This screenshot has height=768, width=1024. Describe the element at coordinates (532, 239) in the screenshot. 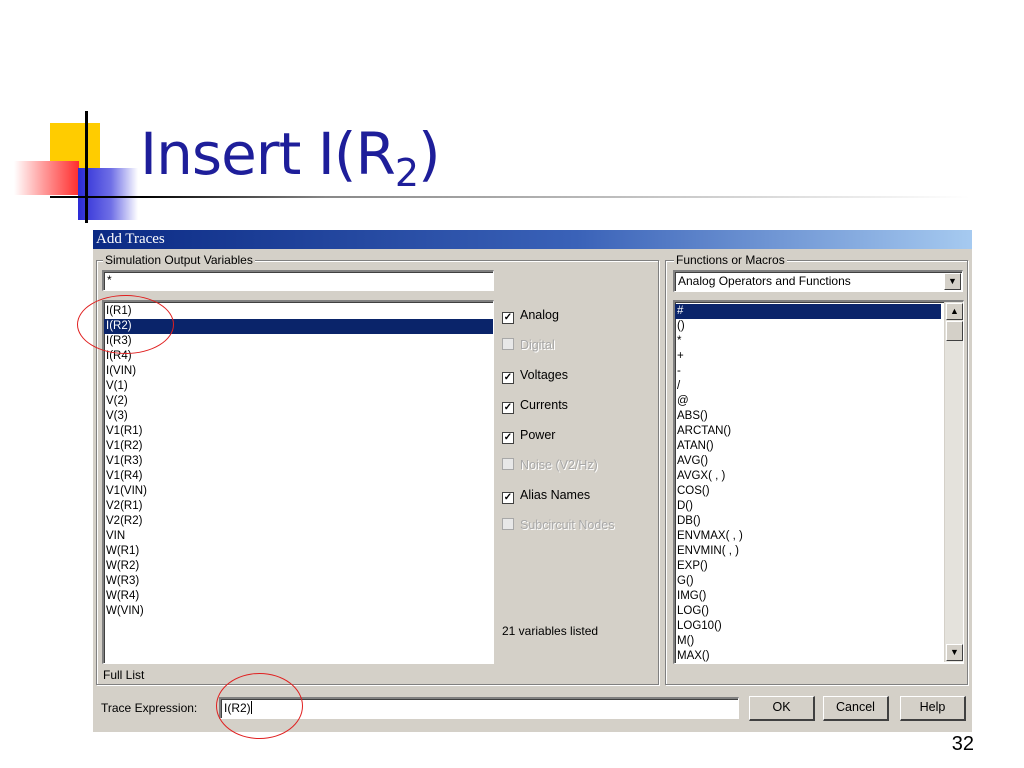

I see `dialog-titlebar: Add Traces` at that location.